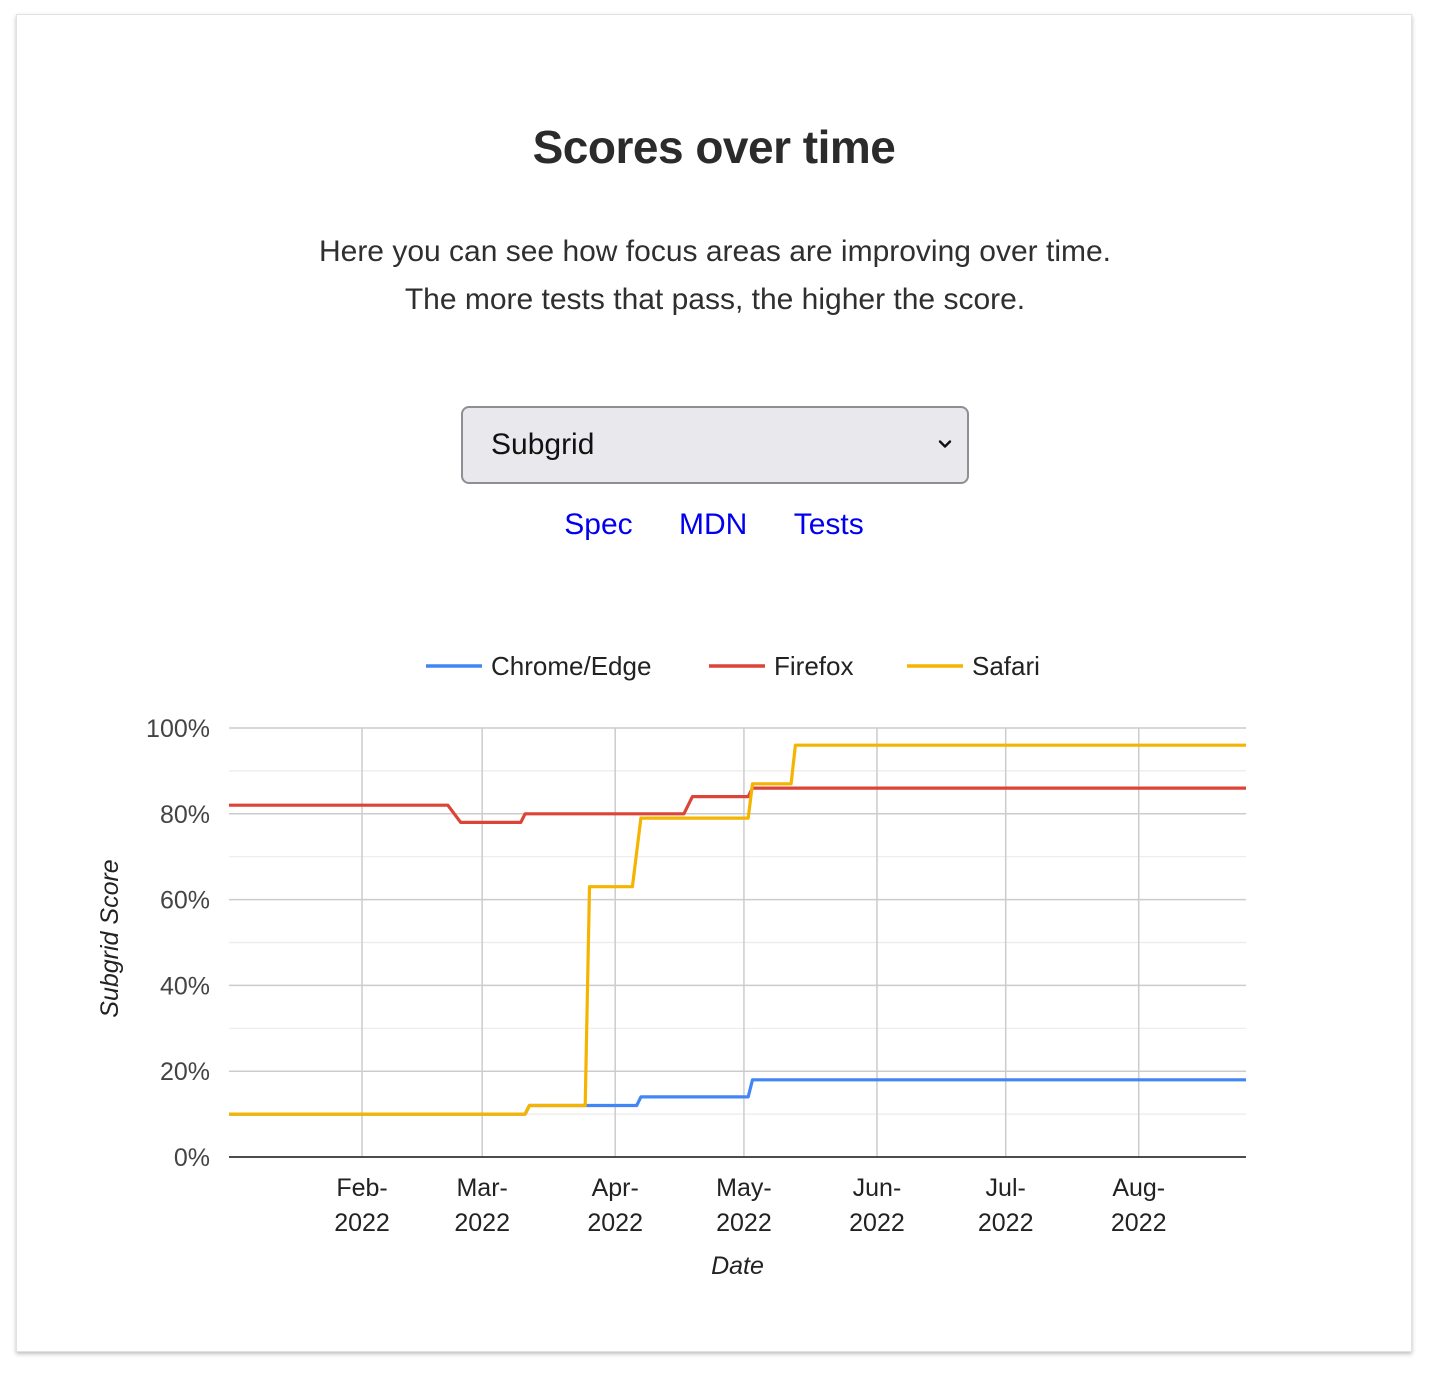 The image size is (1438, 1386). What do you see at coordinates (192, 1158) in the screenshot?
I see `y-tick-label: 0%` at bounding box center [192, 1158].